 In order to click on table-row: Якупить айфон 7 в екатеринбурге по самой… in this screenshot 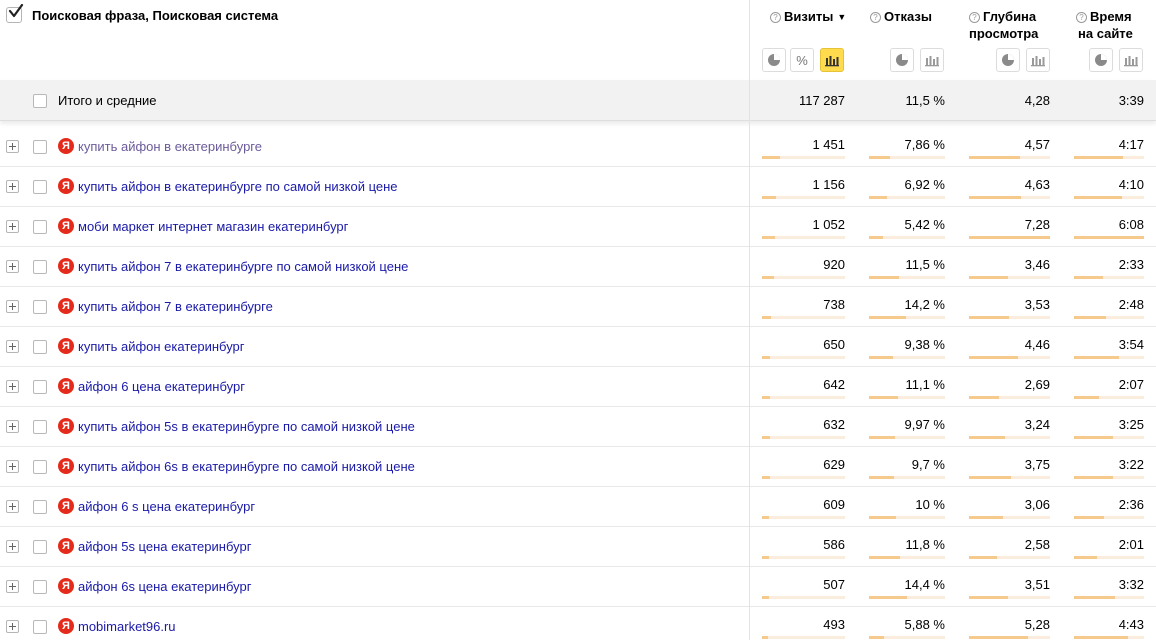, I will do `click(578, 267)`.